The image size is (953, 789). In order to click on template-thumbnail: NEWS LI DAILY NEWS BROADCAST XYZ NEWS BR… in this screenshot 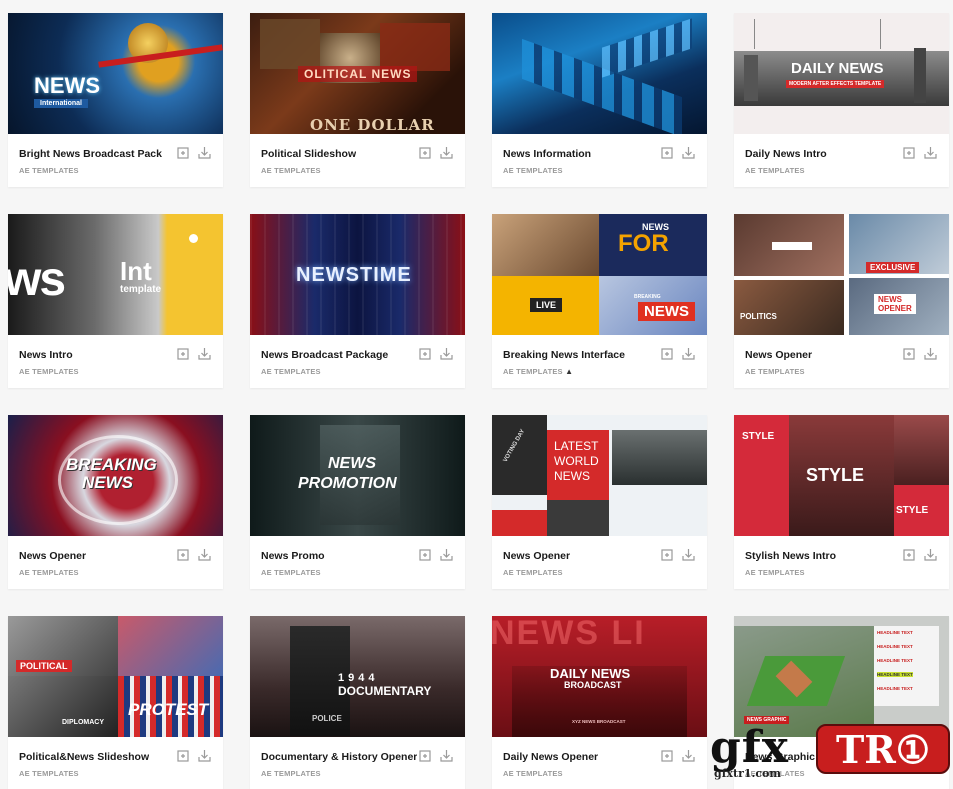, I will do `click(599, 676)`.